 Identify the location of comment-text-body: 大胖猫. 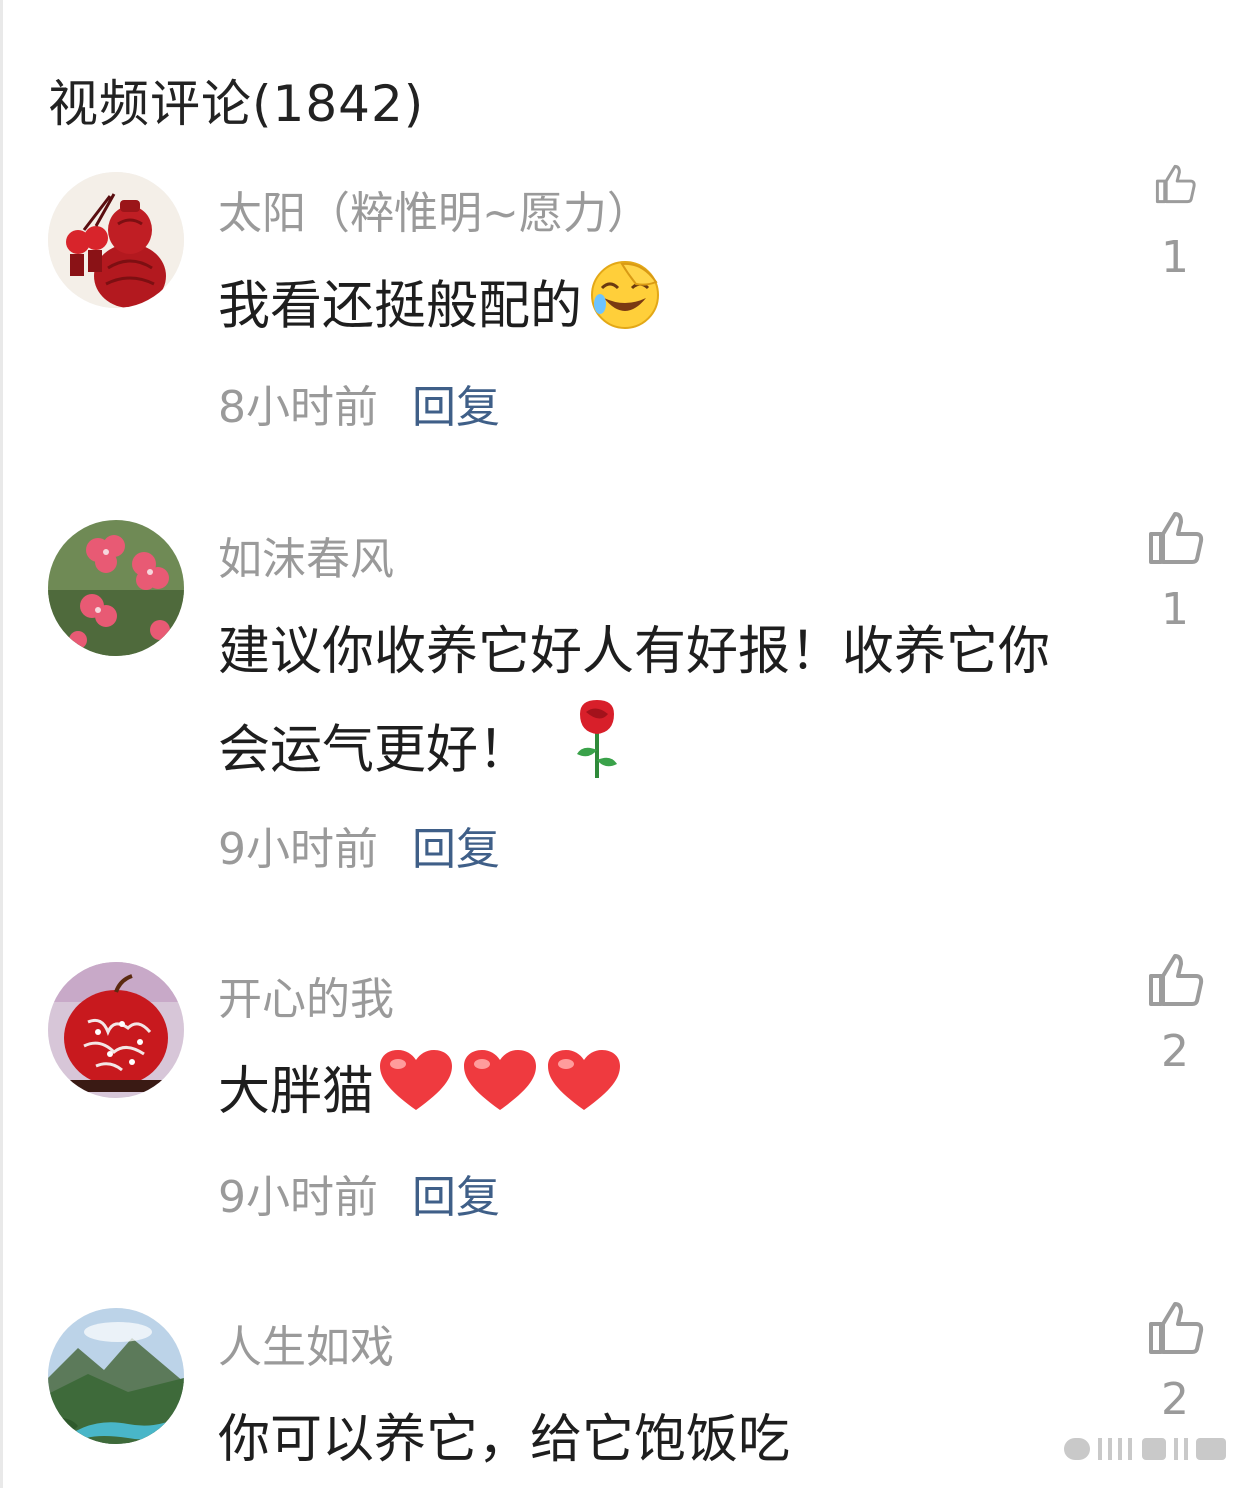
(296, 1092).